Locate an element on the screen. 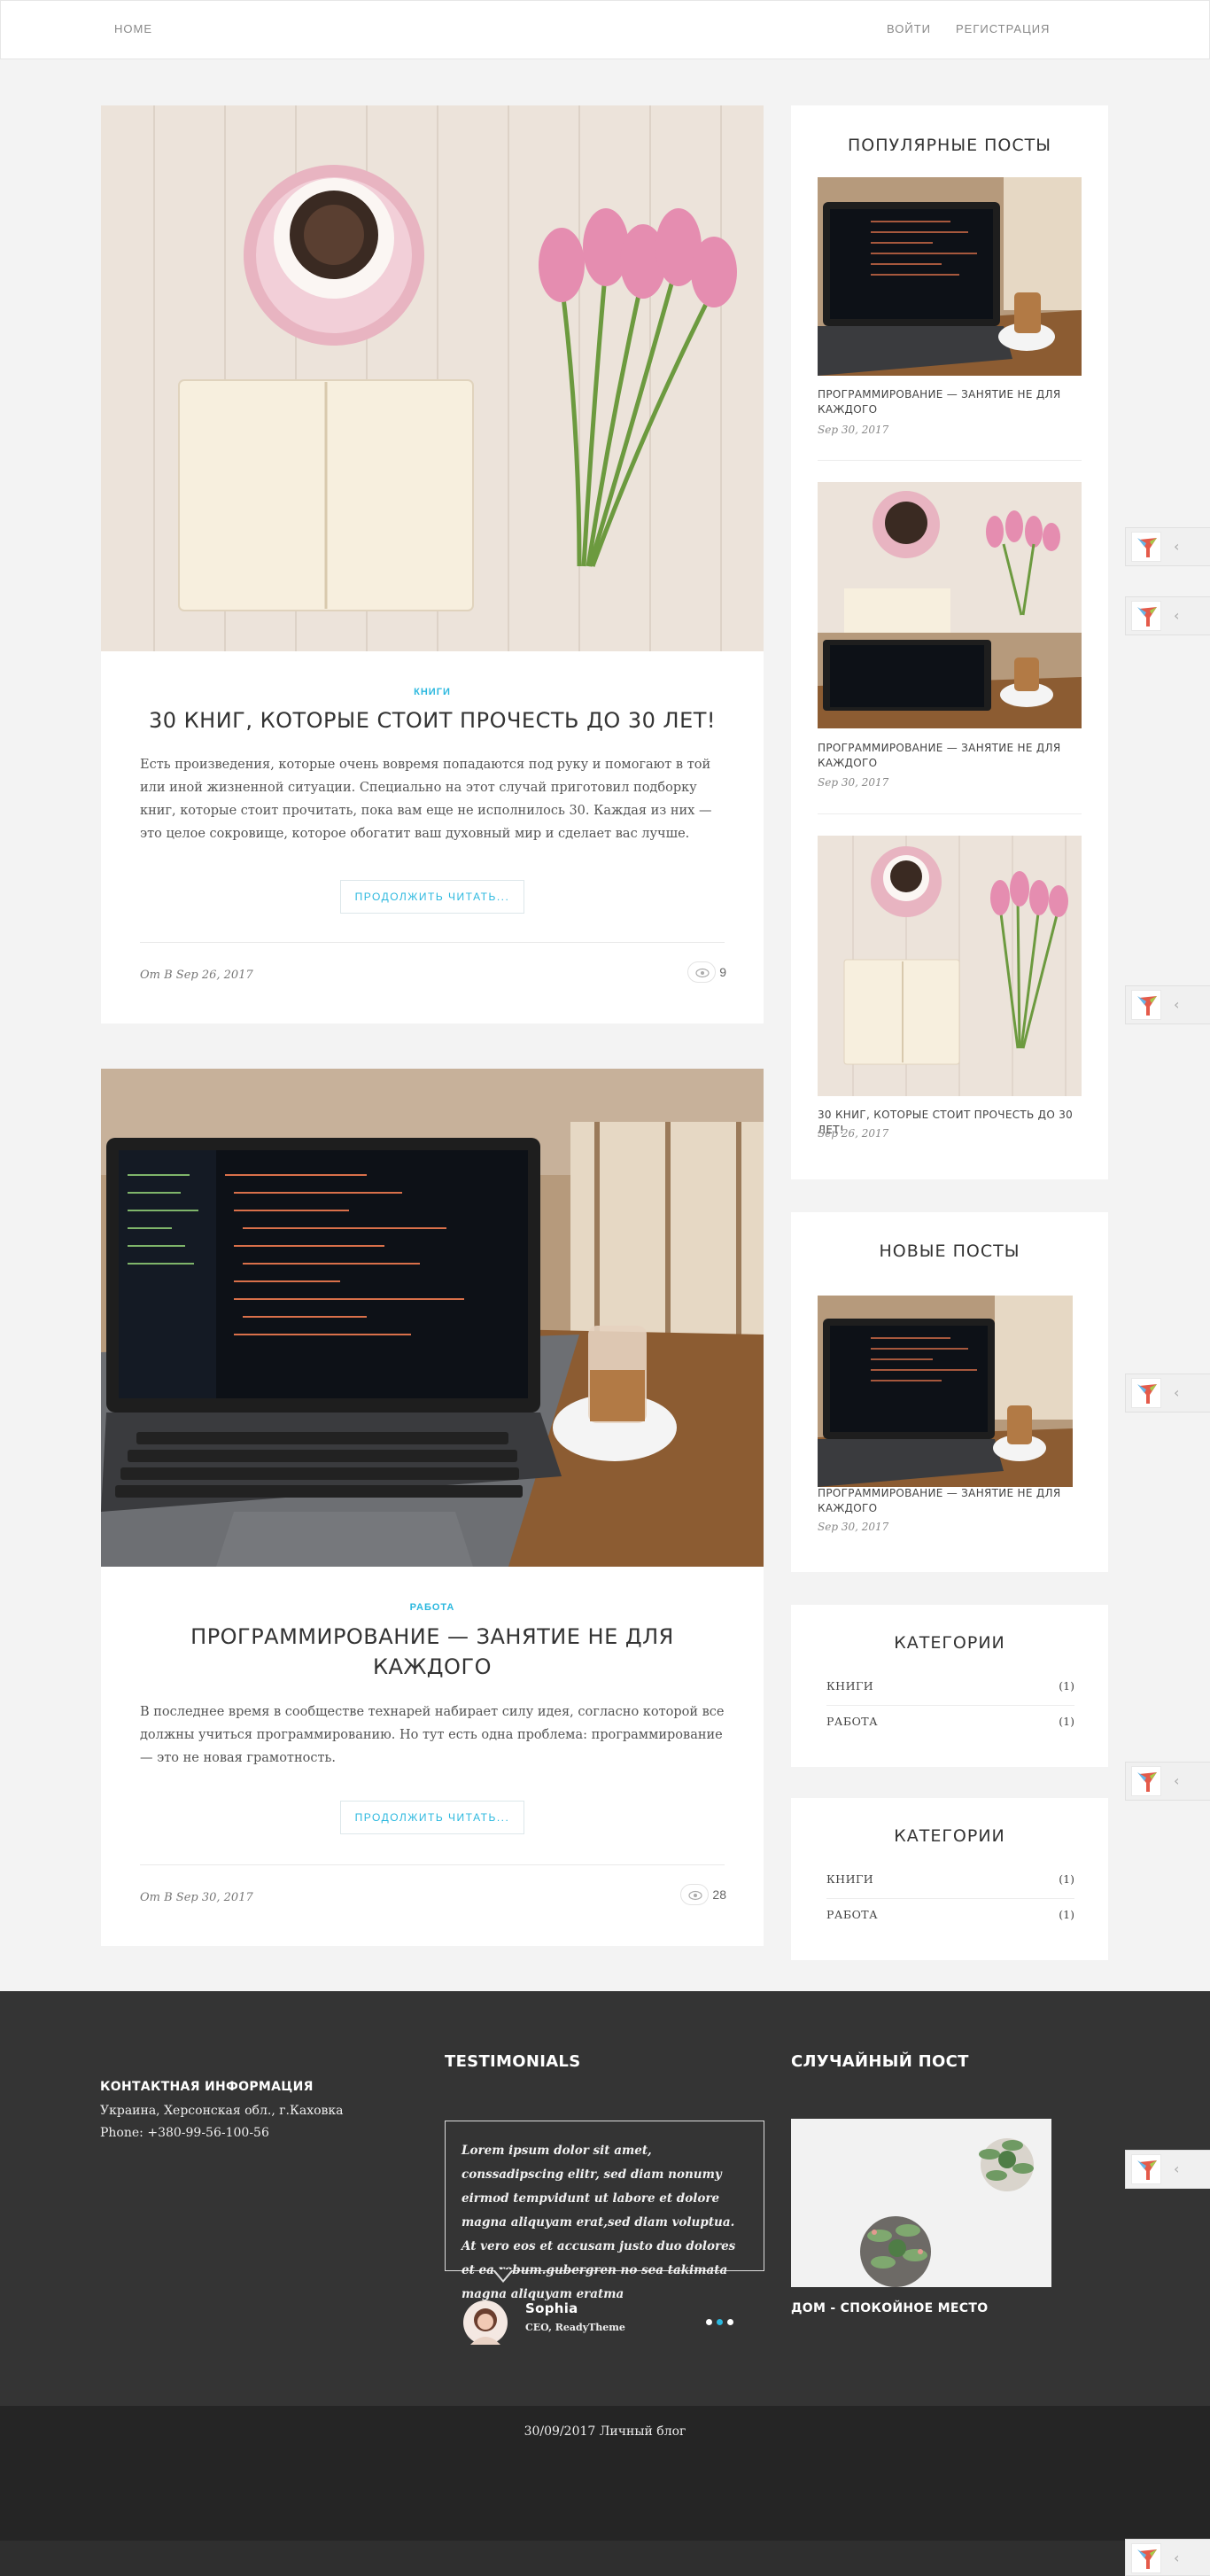 This screenshot has width=1210, height=2576. widget-title: ПОПУЛЯРНЫЕ ПОСТЫ is located at coordinates (950, 145).